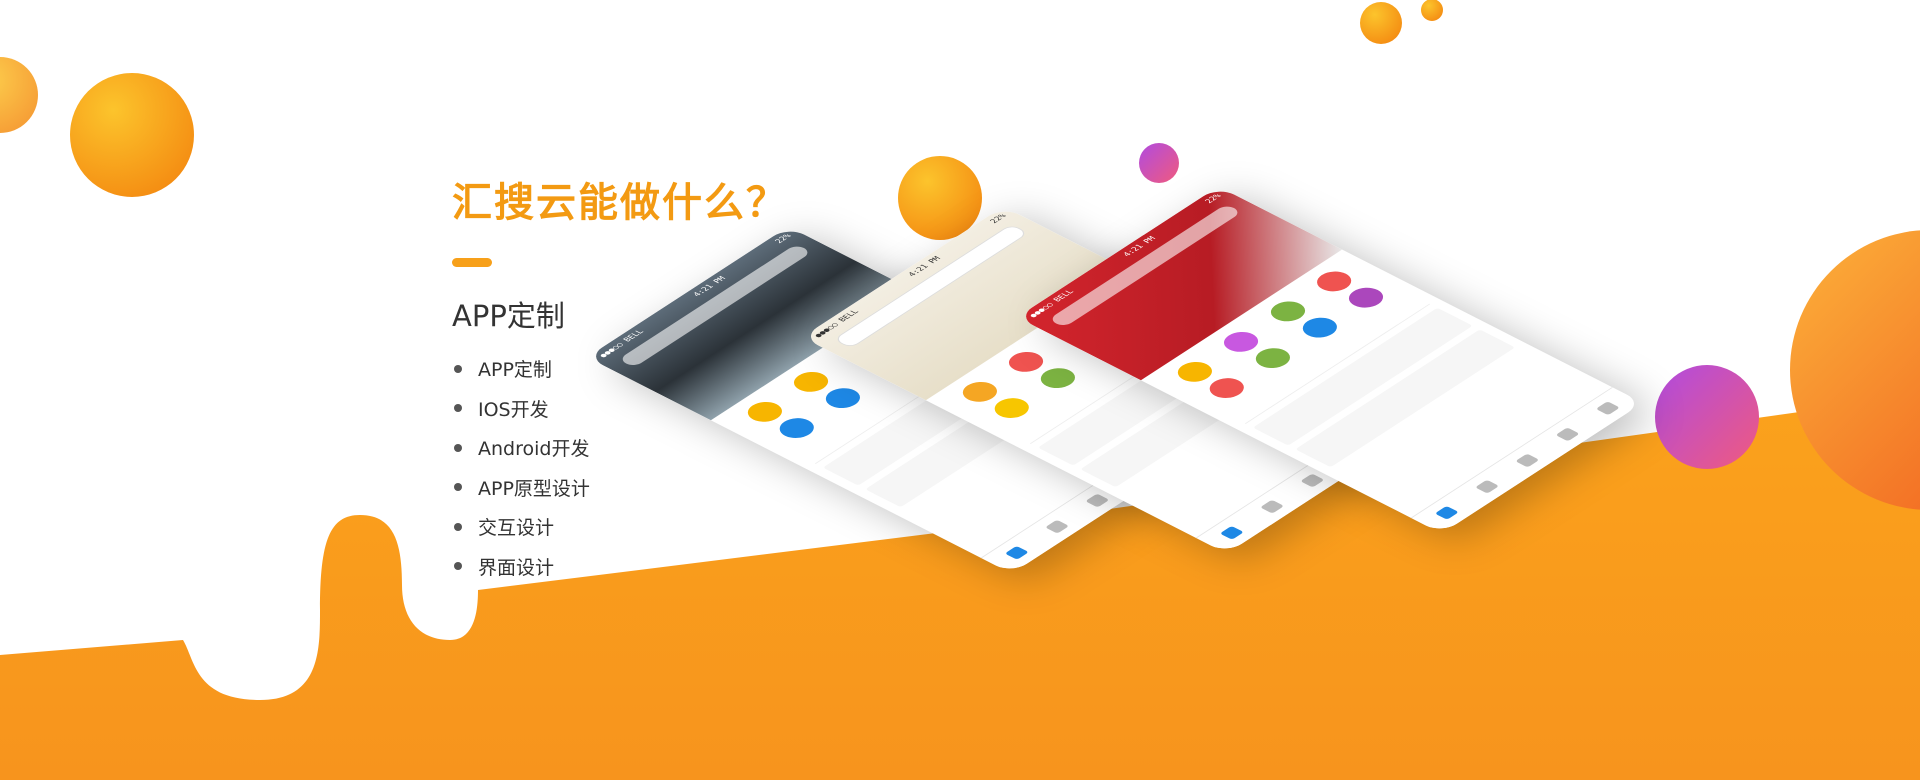 Image resolution: width=1920 pixels, height=780 pixels. I want to click on bubble-large-left, so click(132, 135).